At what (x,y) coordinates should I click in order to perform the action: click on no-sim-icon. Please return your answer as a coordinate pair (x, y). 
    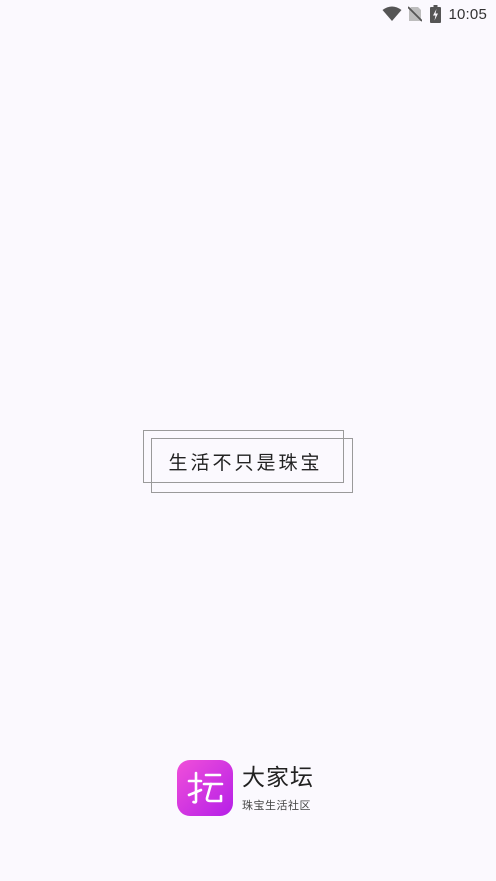
    Looking at the image, I should click on (415, 14).